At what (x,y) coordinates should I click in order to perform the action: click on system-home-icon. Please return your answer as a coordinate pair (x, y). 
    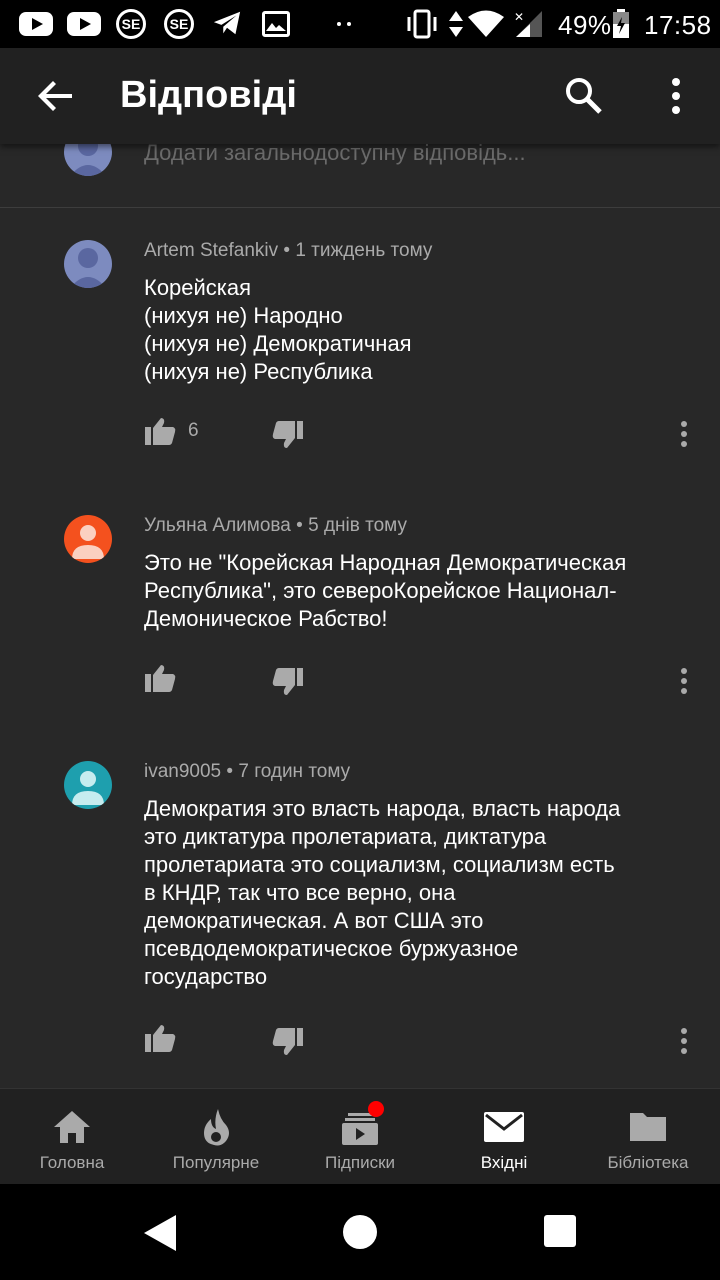
    Looking at the image, I should click on (360, 1232).